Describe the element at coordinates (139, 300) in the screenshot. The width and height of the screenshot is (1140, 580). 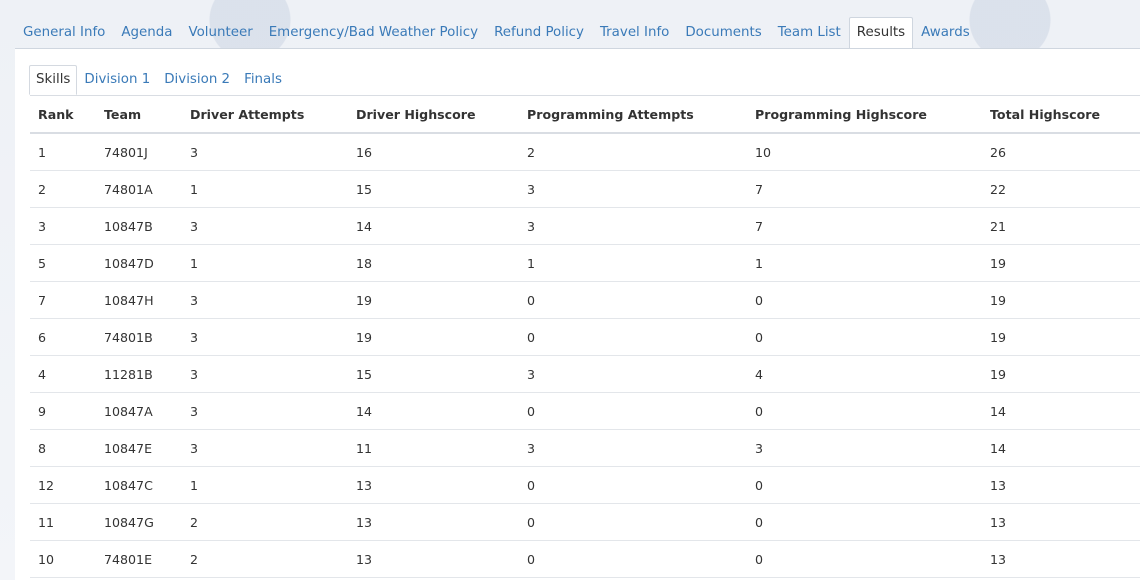
I see `cell-team: 10847H` at that location.